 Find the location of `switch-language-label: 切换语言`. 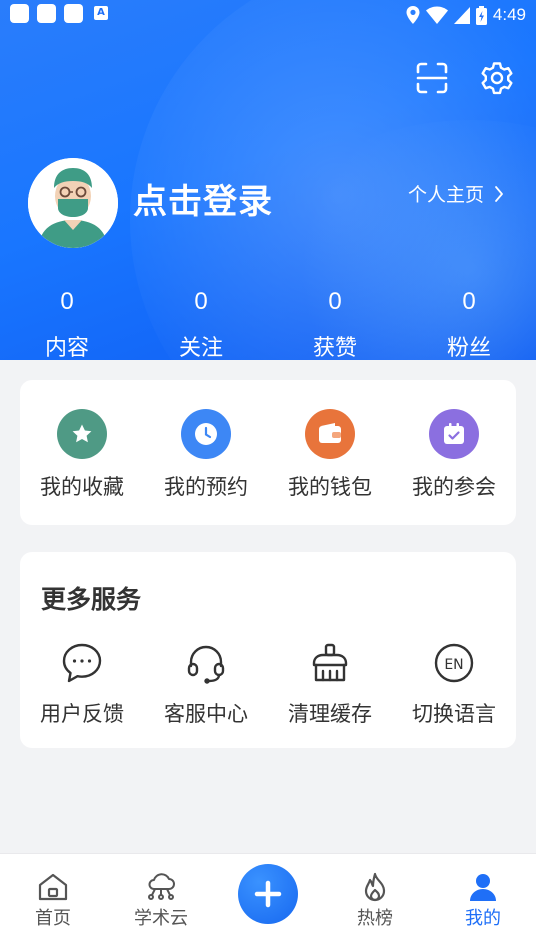

switch-language-label: 切换语言 is located at coordinates (454, 714).